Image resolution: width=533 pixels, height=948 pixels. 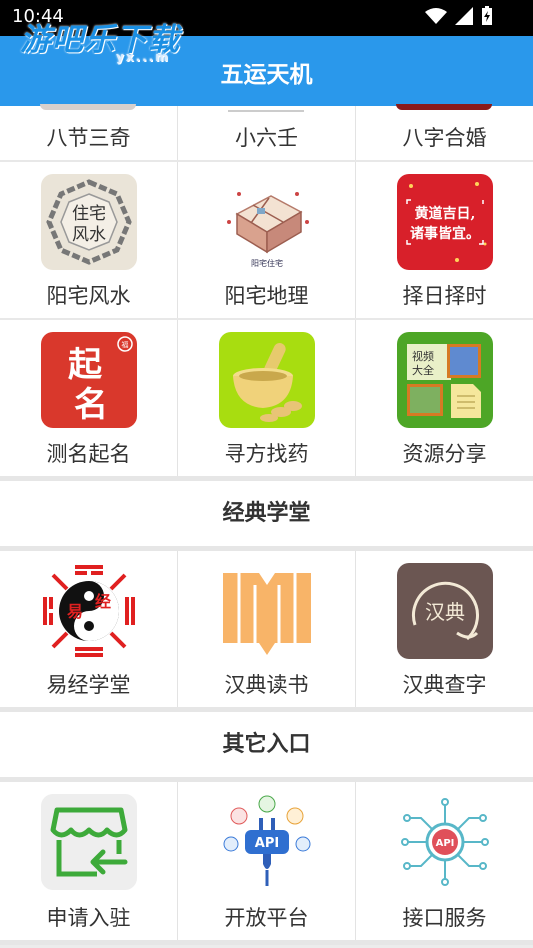 I want to click on svg-text: 福, so click(x=124, y=344).